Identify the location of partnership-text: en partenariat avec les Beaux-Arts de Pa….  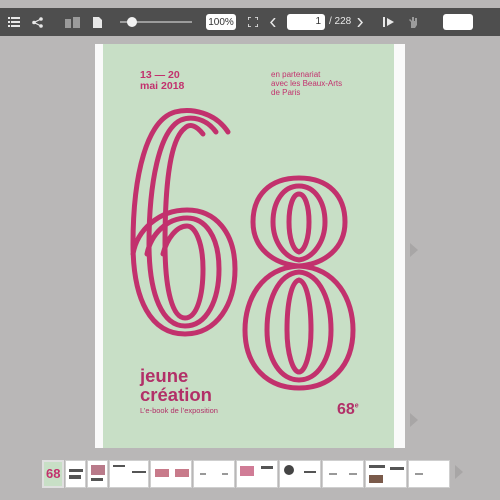
(306, 83).